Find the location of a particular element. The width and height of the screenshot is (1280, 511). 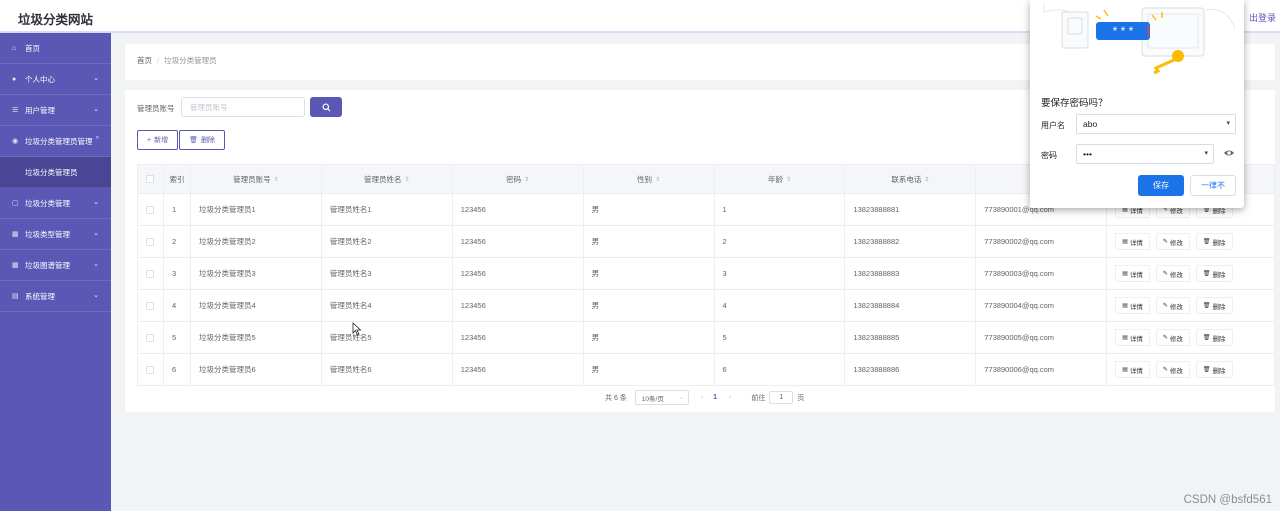

cell-email: 773890006@qq.com is located at coordinates (1042, 369).